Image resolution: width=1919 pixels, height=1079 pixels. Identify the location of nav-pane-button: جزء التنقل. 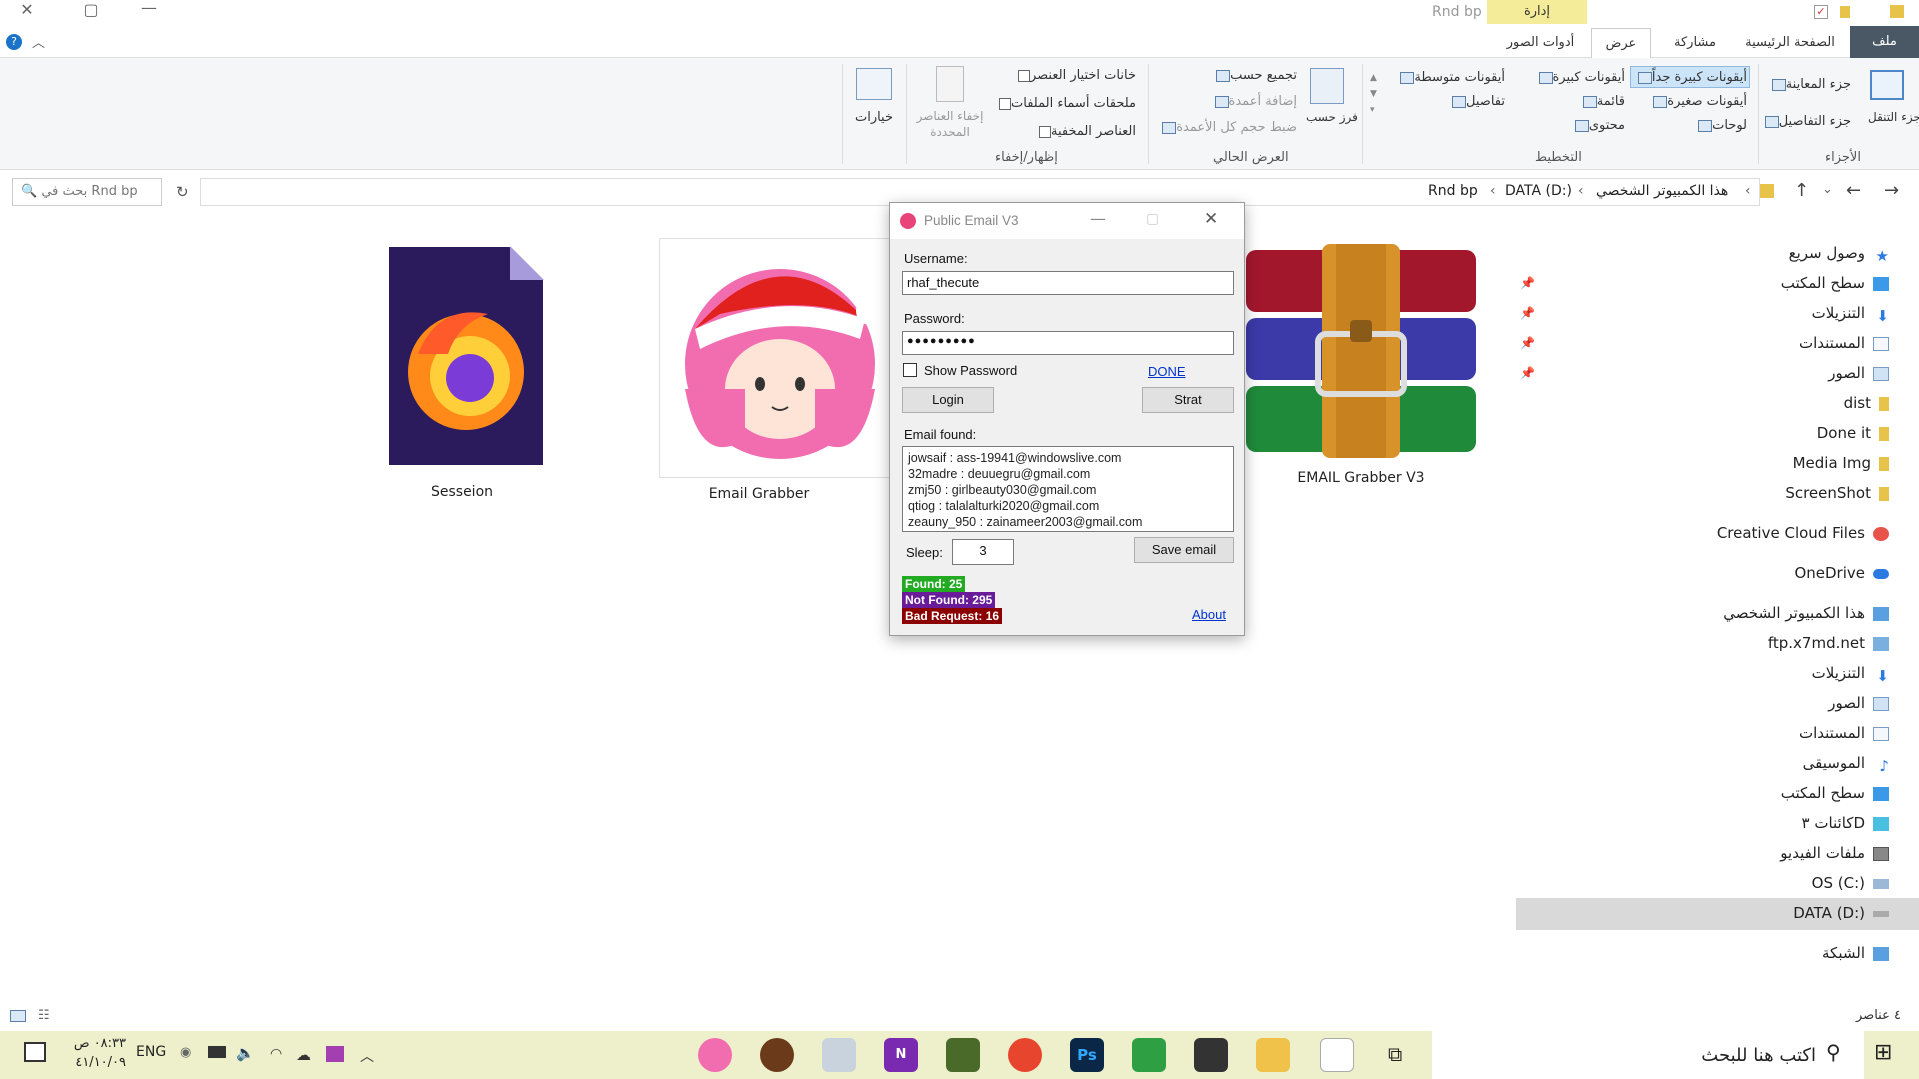
(1893, 117).